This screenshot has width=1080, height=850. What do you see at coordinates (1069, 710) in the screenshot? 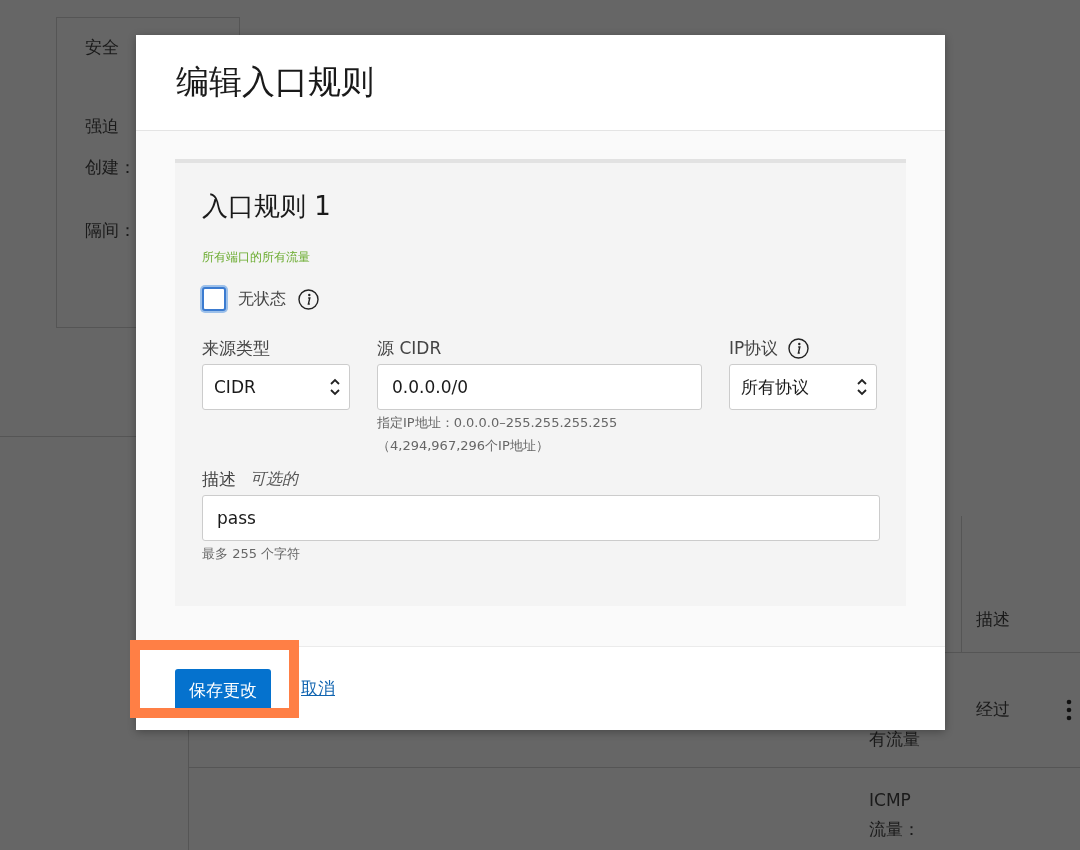
I see `more-options-icon` at bounding box center [1069, 710].